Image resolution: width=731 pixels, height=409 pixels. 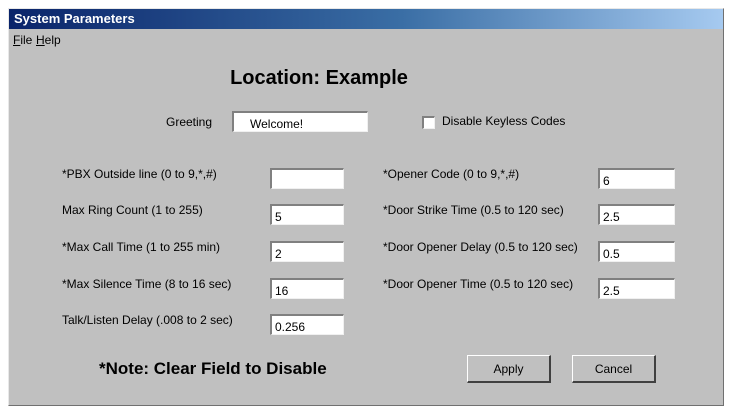 What do you see at coordinates (307, 288) in the screenshot?
I see `max-silence-time-field: 16` at bounding box center [307, 288].